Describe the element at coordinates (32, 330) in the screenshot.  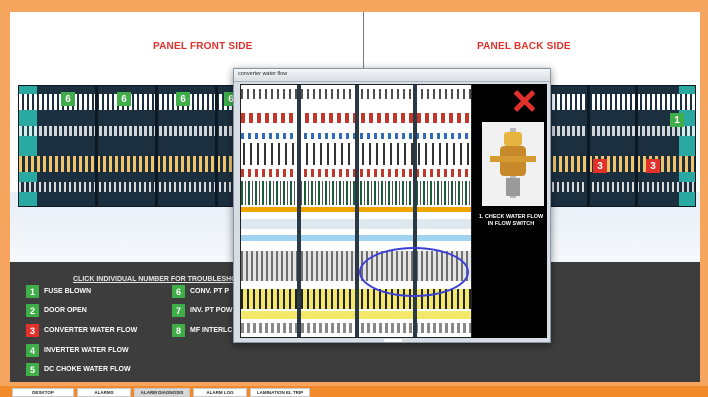
I see `alarm-number: 3` at that location.